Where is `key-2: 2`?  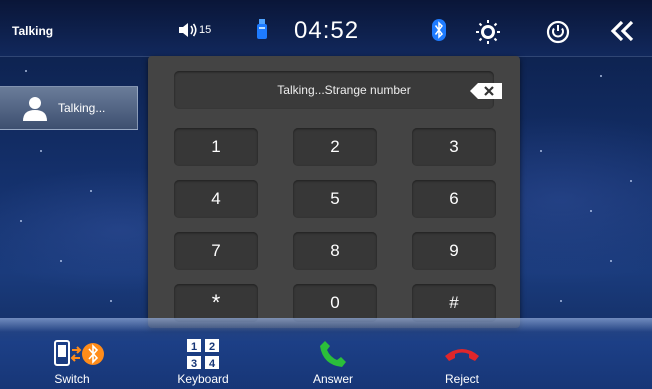
key-2: 2 is located at coordinates (335, 147).